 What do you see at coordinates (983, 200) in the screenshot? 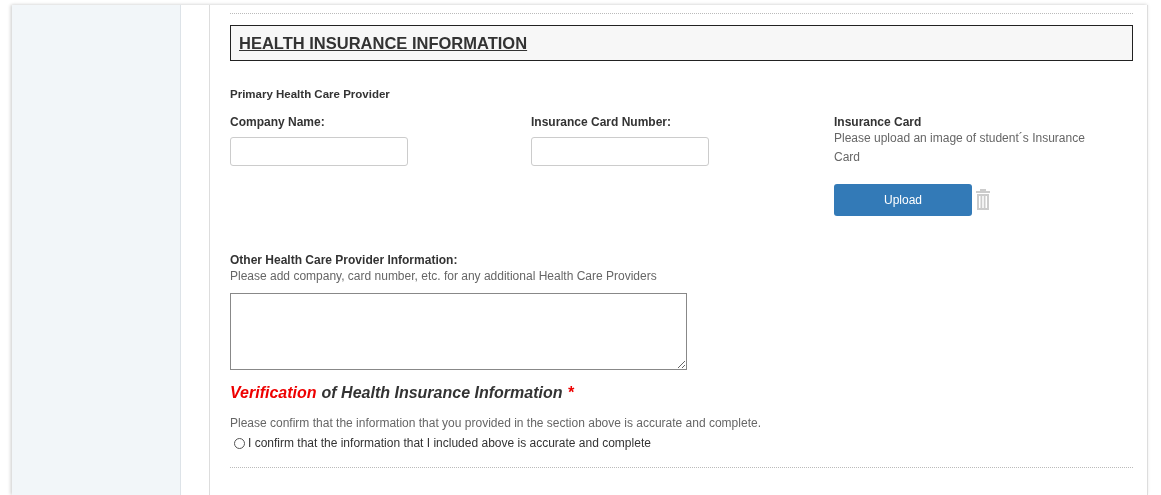
I see `trash-icon` at bounding box center [983, 200].